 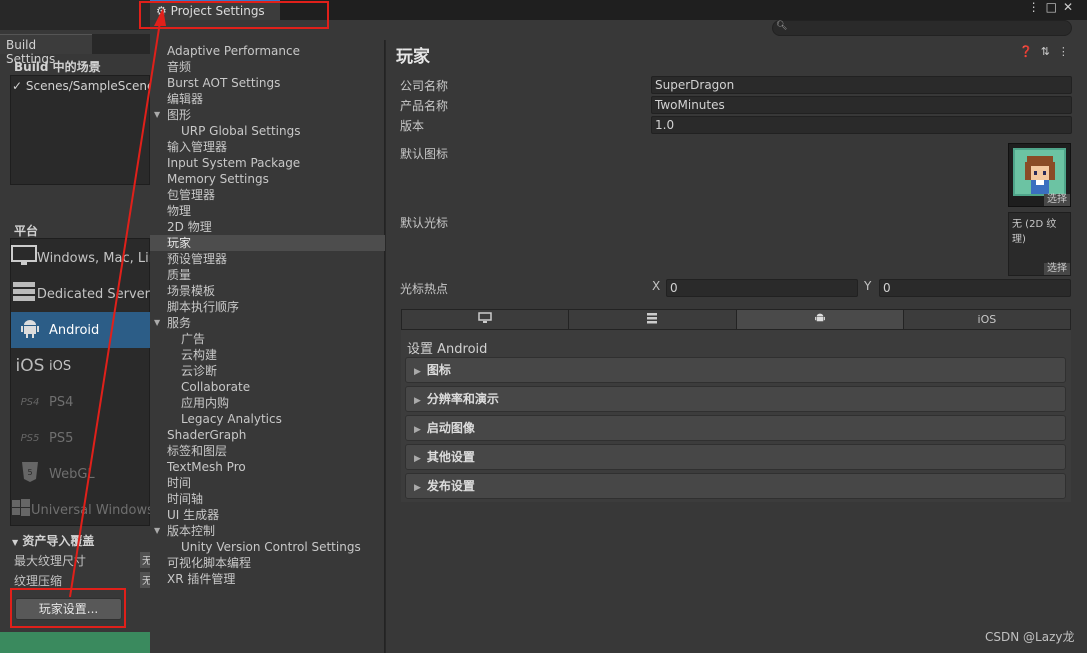 What do you see at coordinates (46, 50) in the screenshot?
I see `build-settings-tab: Build Settings` at bounding box center [46, 50].